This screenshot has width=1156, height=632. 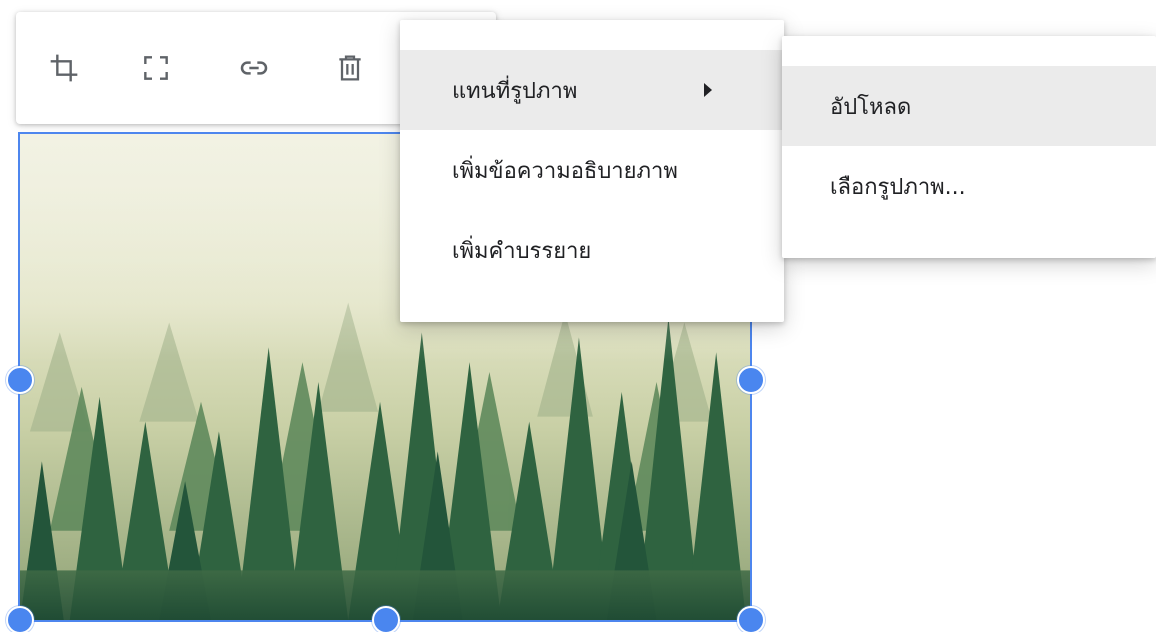 I want to click on fullscreen-icon, so click(x=156, y=70).